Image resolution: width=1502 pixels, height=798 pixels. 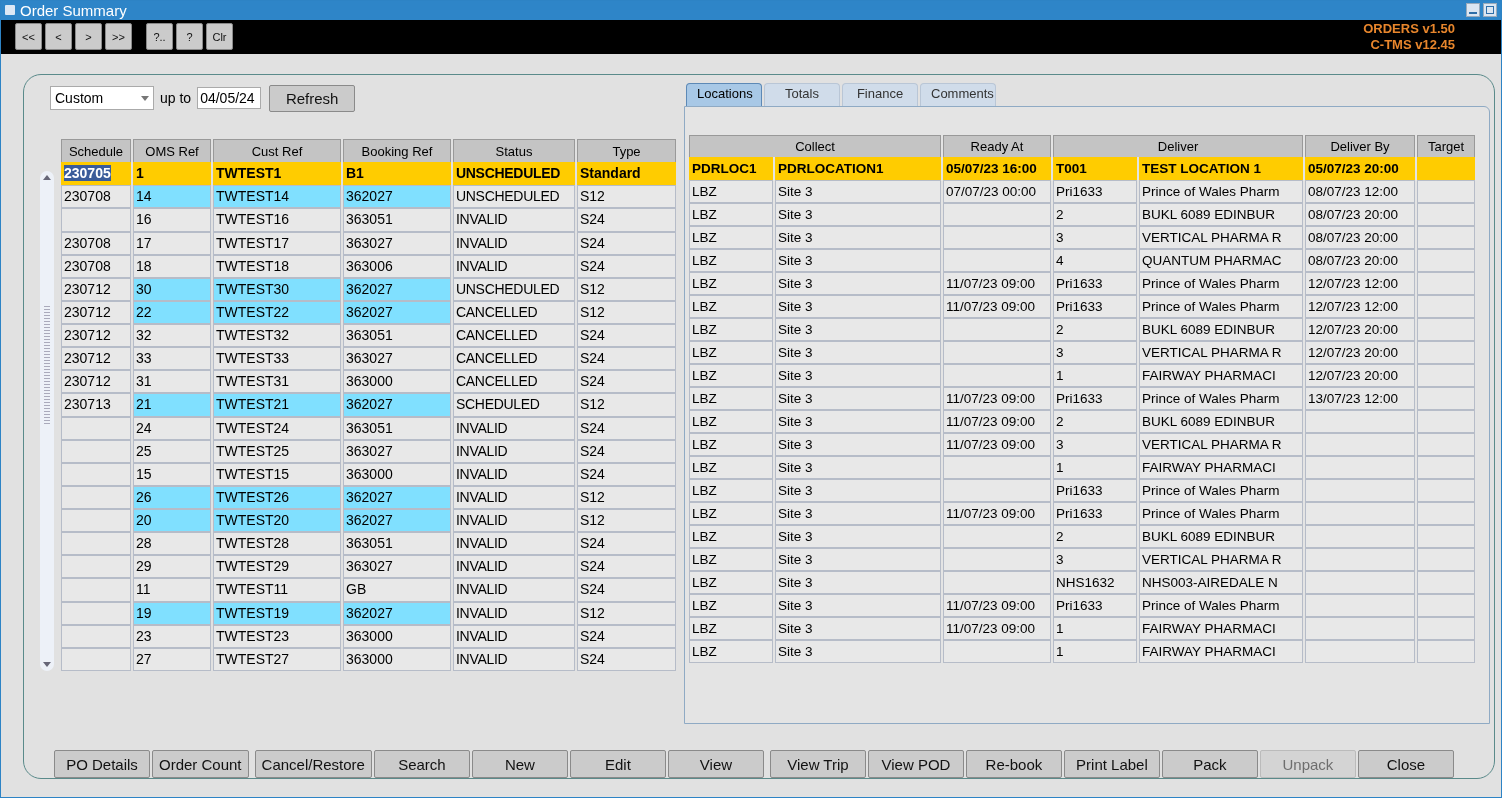 I want to click on table-cell: 27, so click(x=172, y=659).